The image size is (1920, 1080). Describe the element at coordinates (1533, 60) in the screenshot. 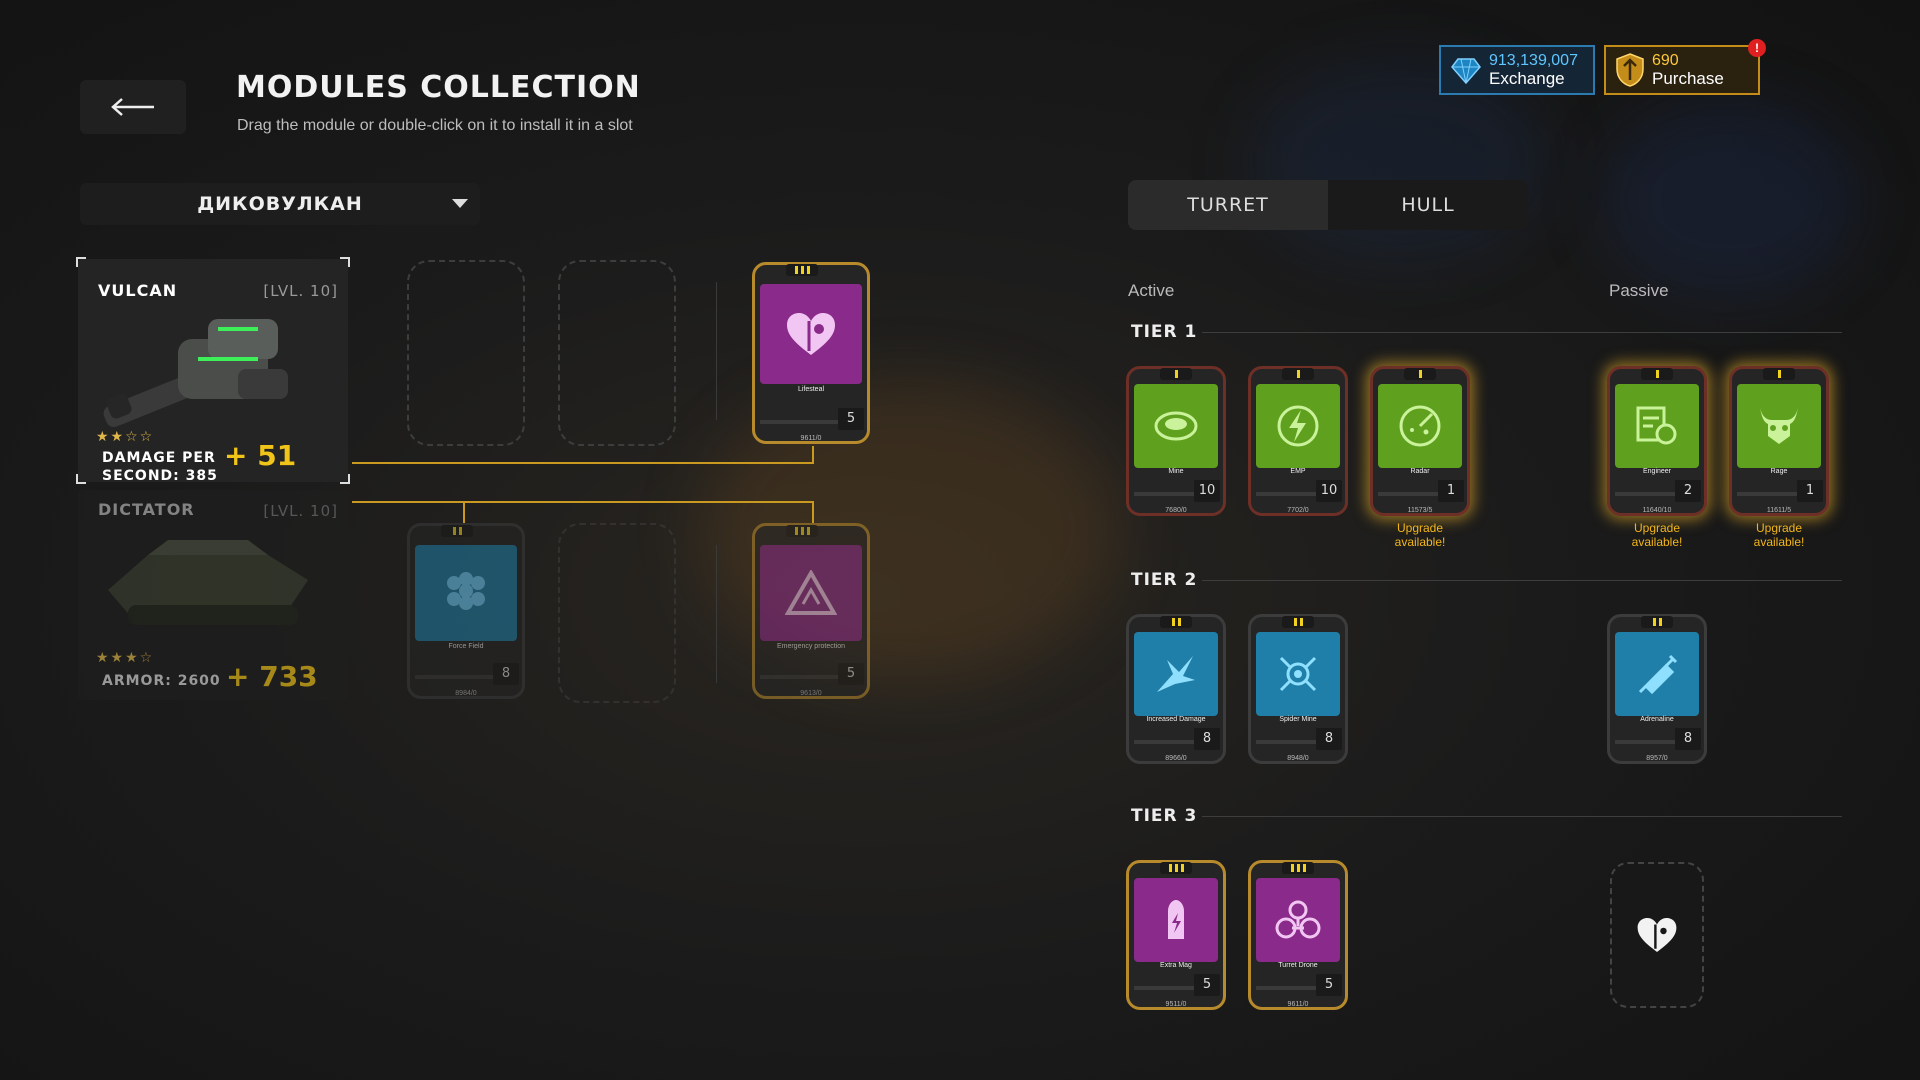

I see `gems-amount: 913,139,007` at that location.